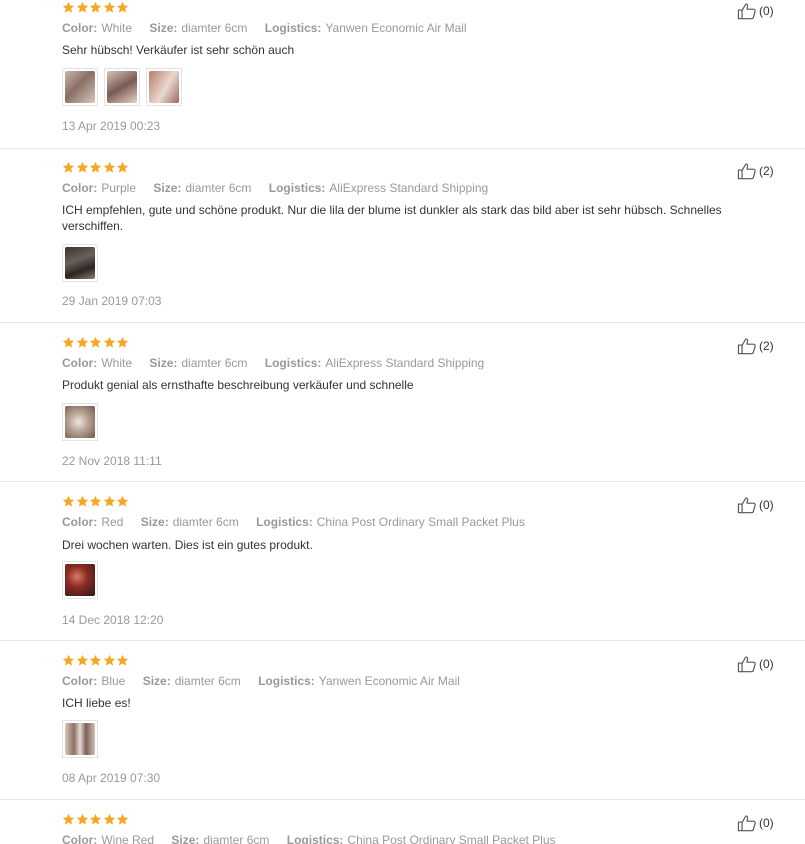 Image resolution: width=805 pixels, height=844 pixels. I want to click on review-date: 22 Nov 2018 11:11, so click(112, 461).